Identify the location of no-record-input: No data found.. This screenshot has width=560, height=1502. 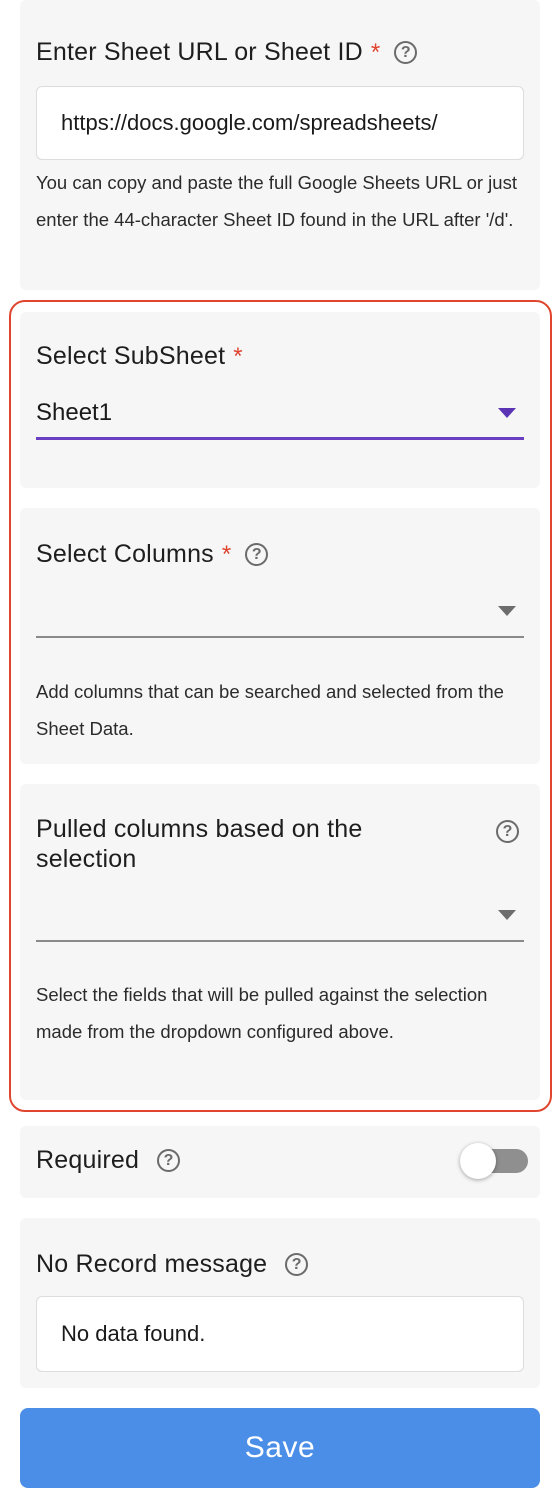
(280, 1334).